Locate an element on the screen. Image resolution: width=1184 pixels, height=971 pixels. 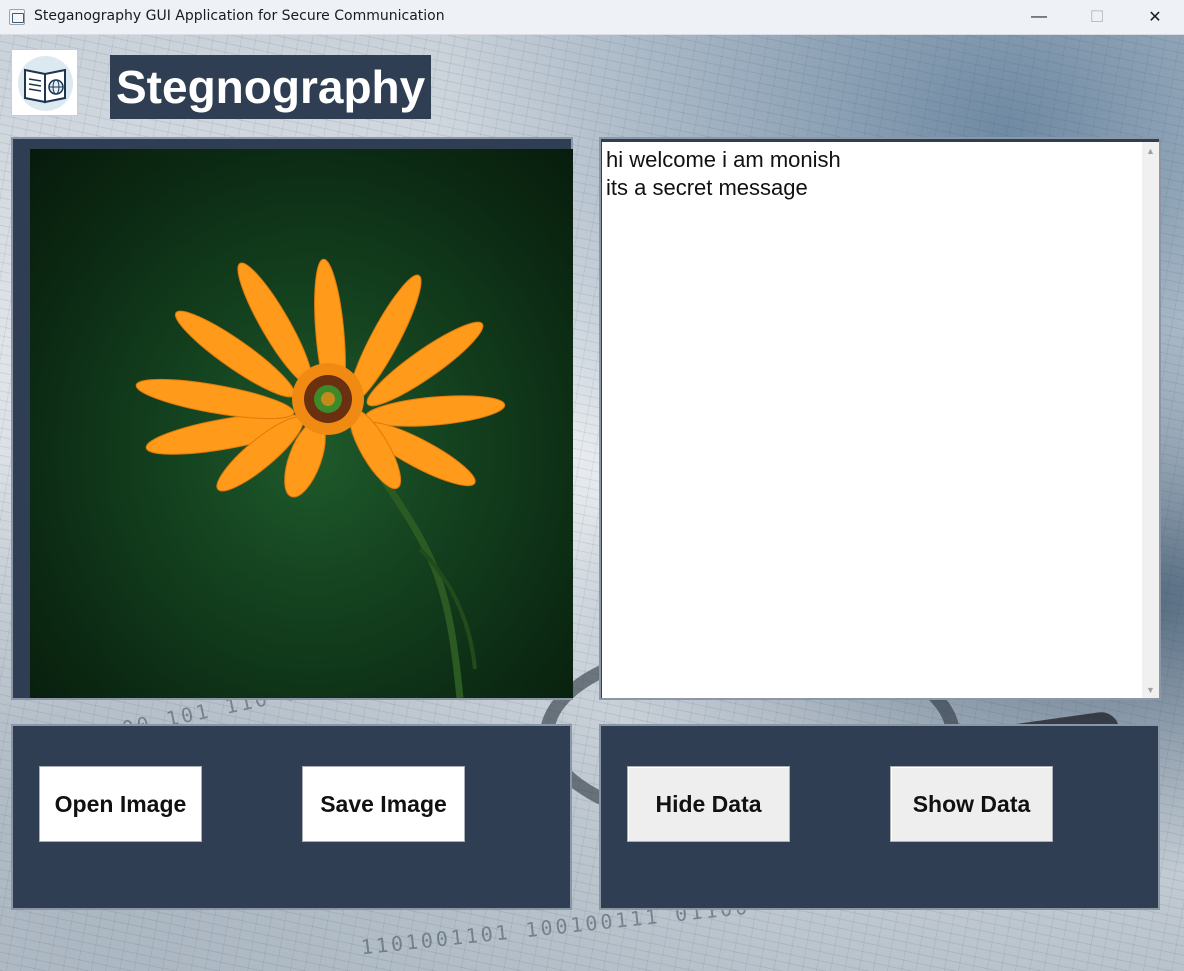
book-icon is located at coordinates (45, 86).